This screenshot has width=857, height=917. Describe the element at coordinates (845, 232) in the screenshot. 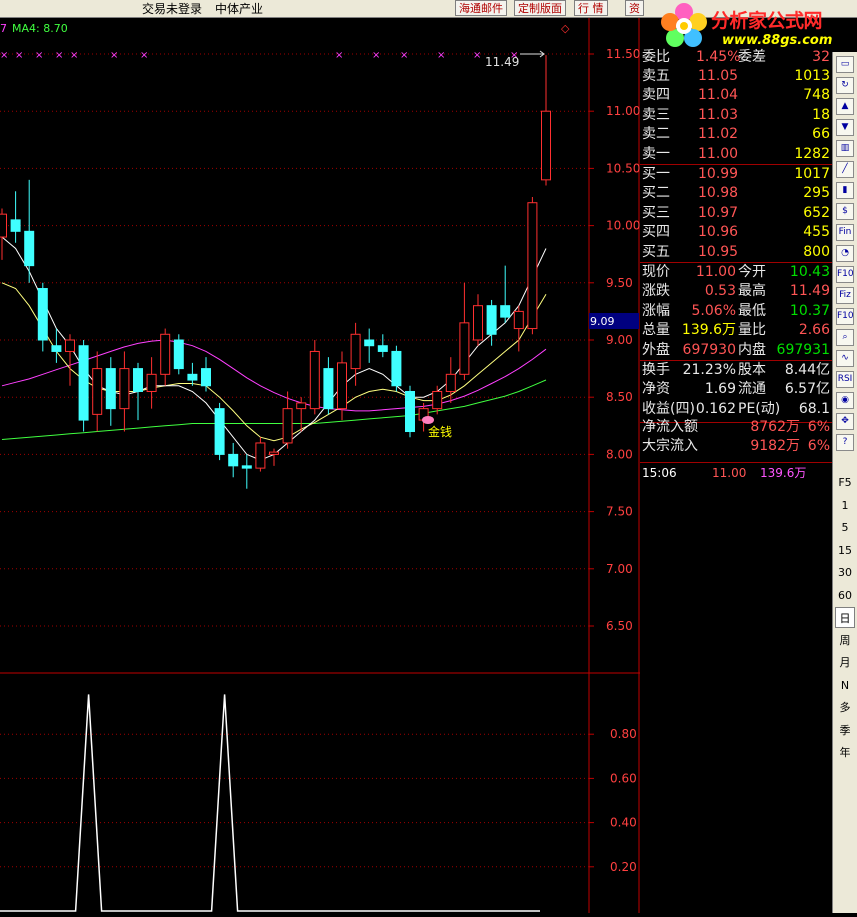

I see `fin-icon: Fin` at that location.